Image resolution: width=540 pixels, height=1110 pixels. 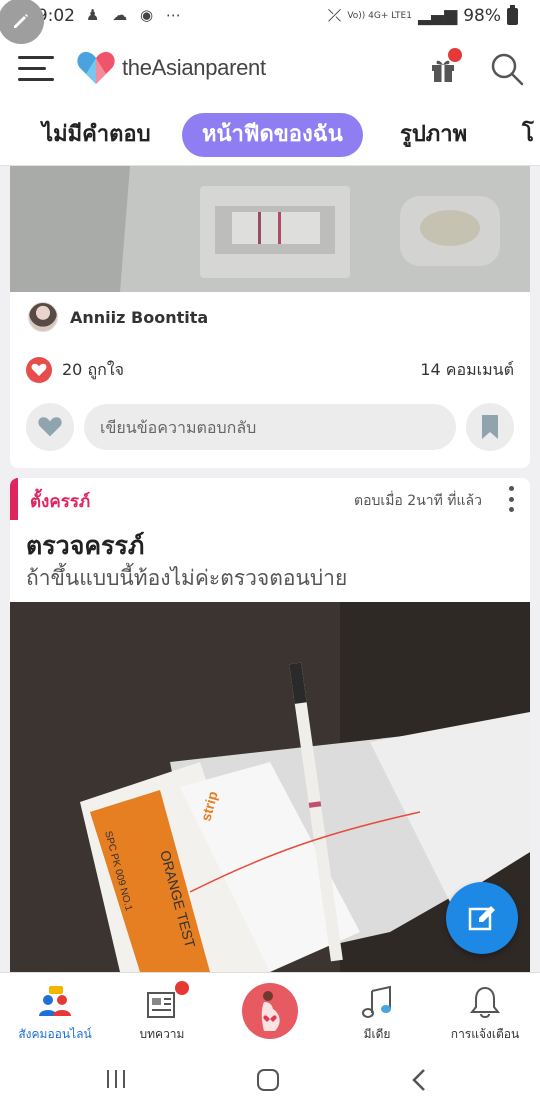 I want to click on nav-articles: บทความ, so click(x=162, y=1012).